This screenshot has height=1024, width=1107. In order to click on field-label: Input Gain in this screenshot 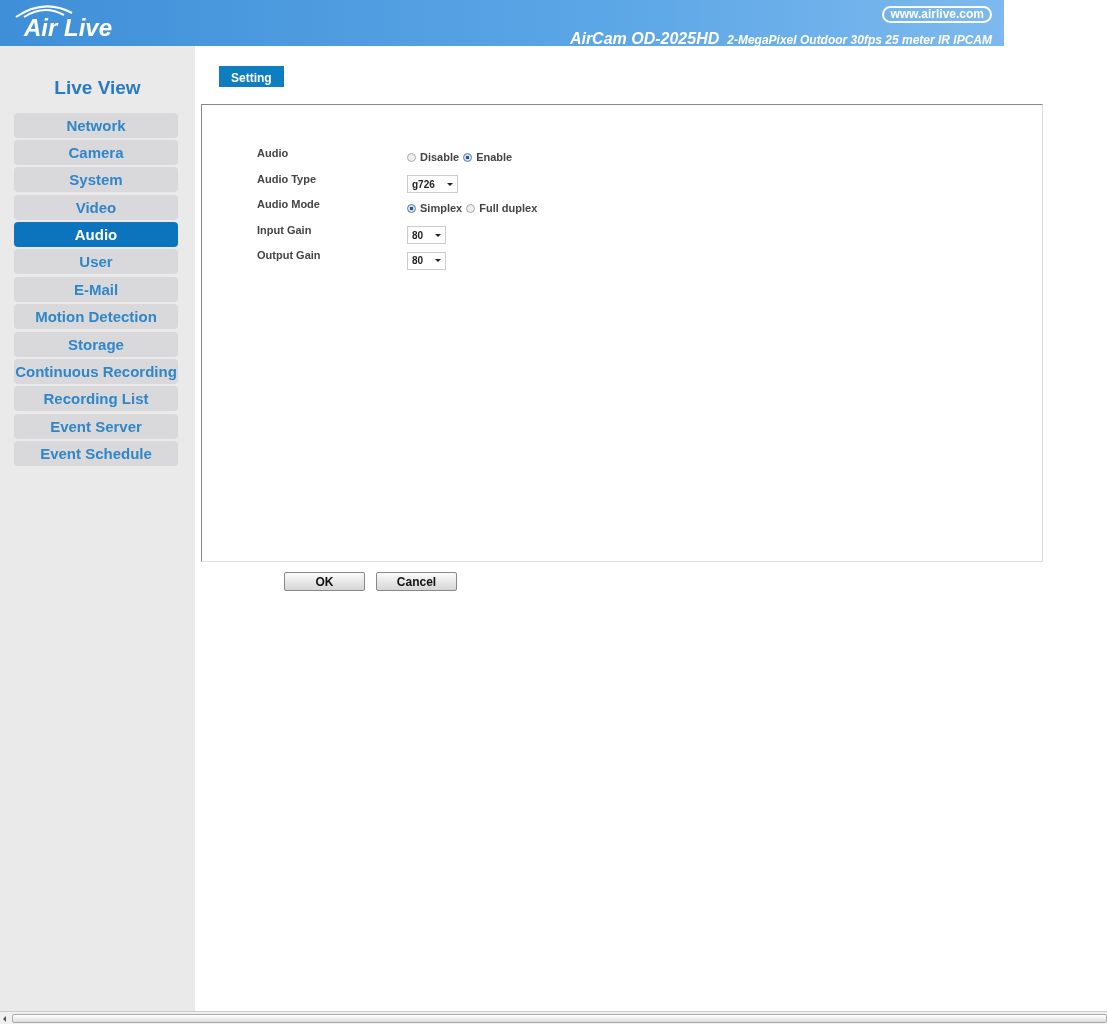, I will do `click(285, 230)`.